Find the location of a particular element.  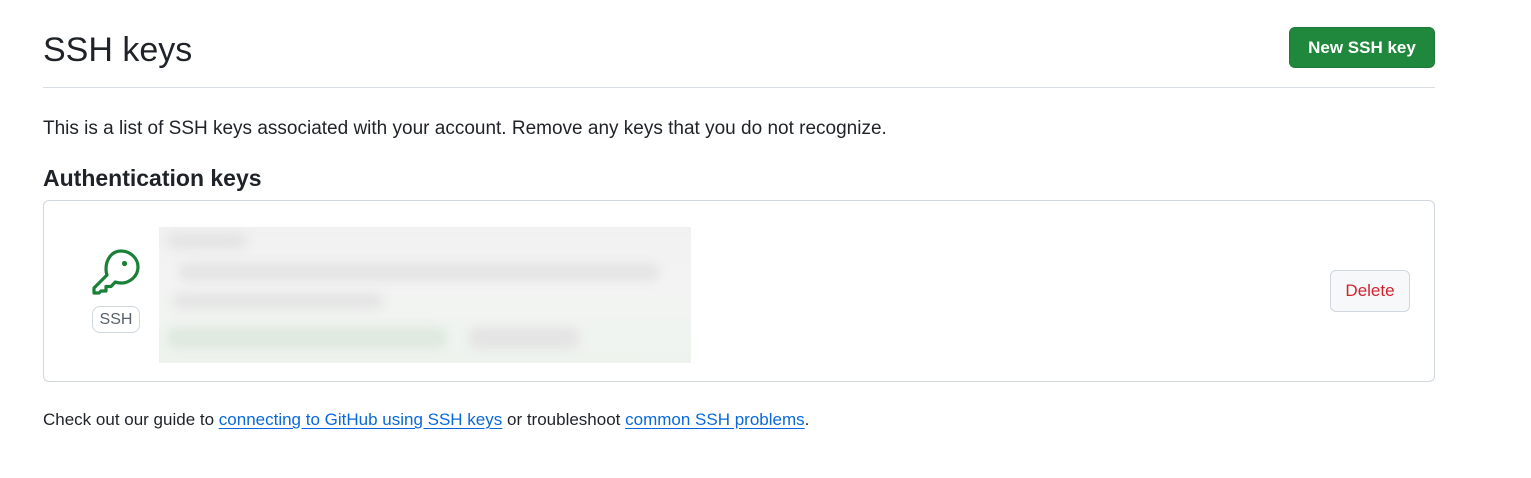

footer-suffix: . is located at coordinates (807, 419).